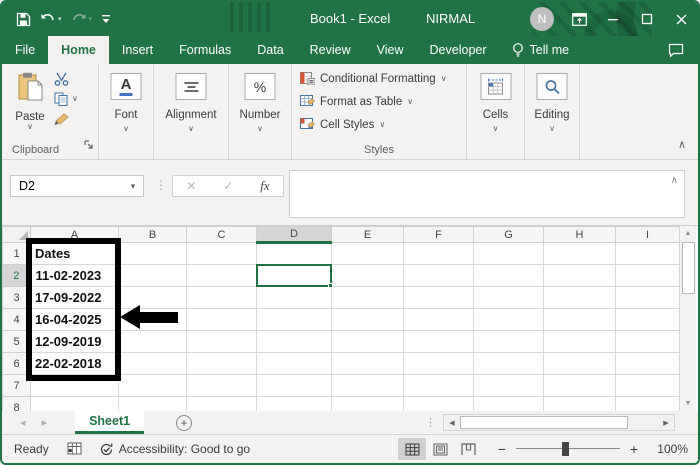  I want to click on tell-me-box: Tell me, so click(541, 50).